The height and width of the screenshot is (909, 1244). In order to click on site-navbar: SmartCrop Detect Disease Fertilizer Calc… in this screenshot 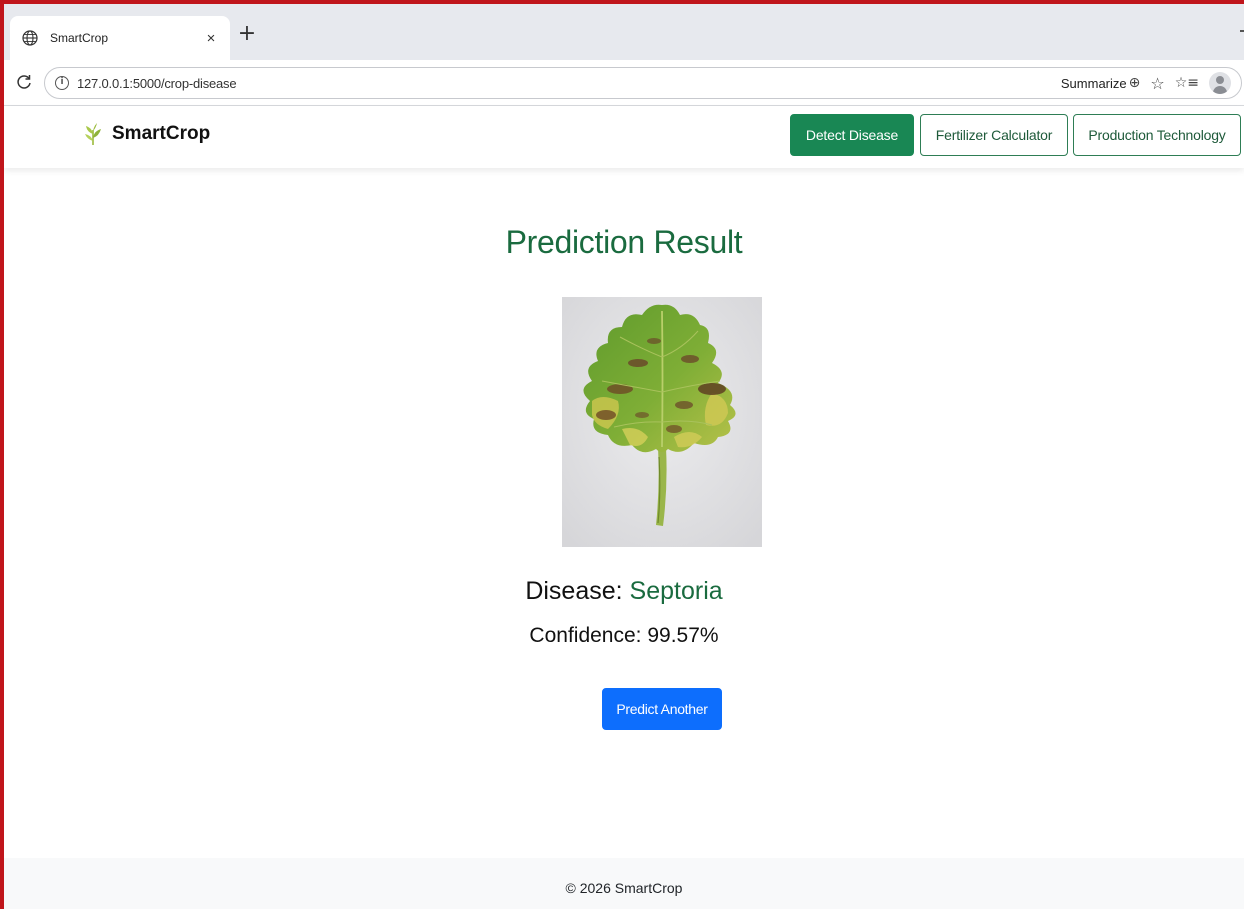, I will do `click(624, 137)`.